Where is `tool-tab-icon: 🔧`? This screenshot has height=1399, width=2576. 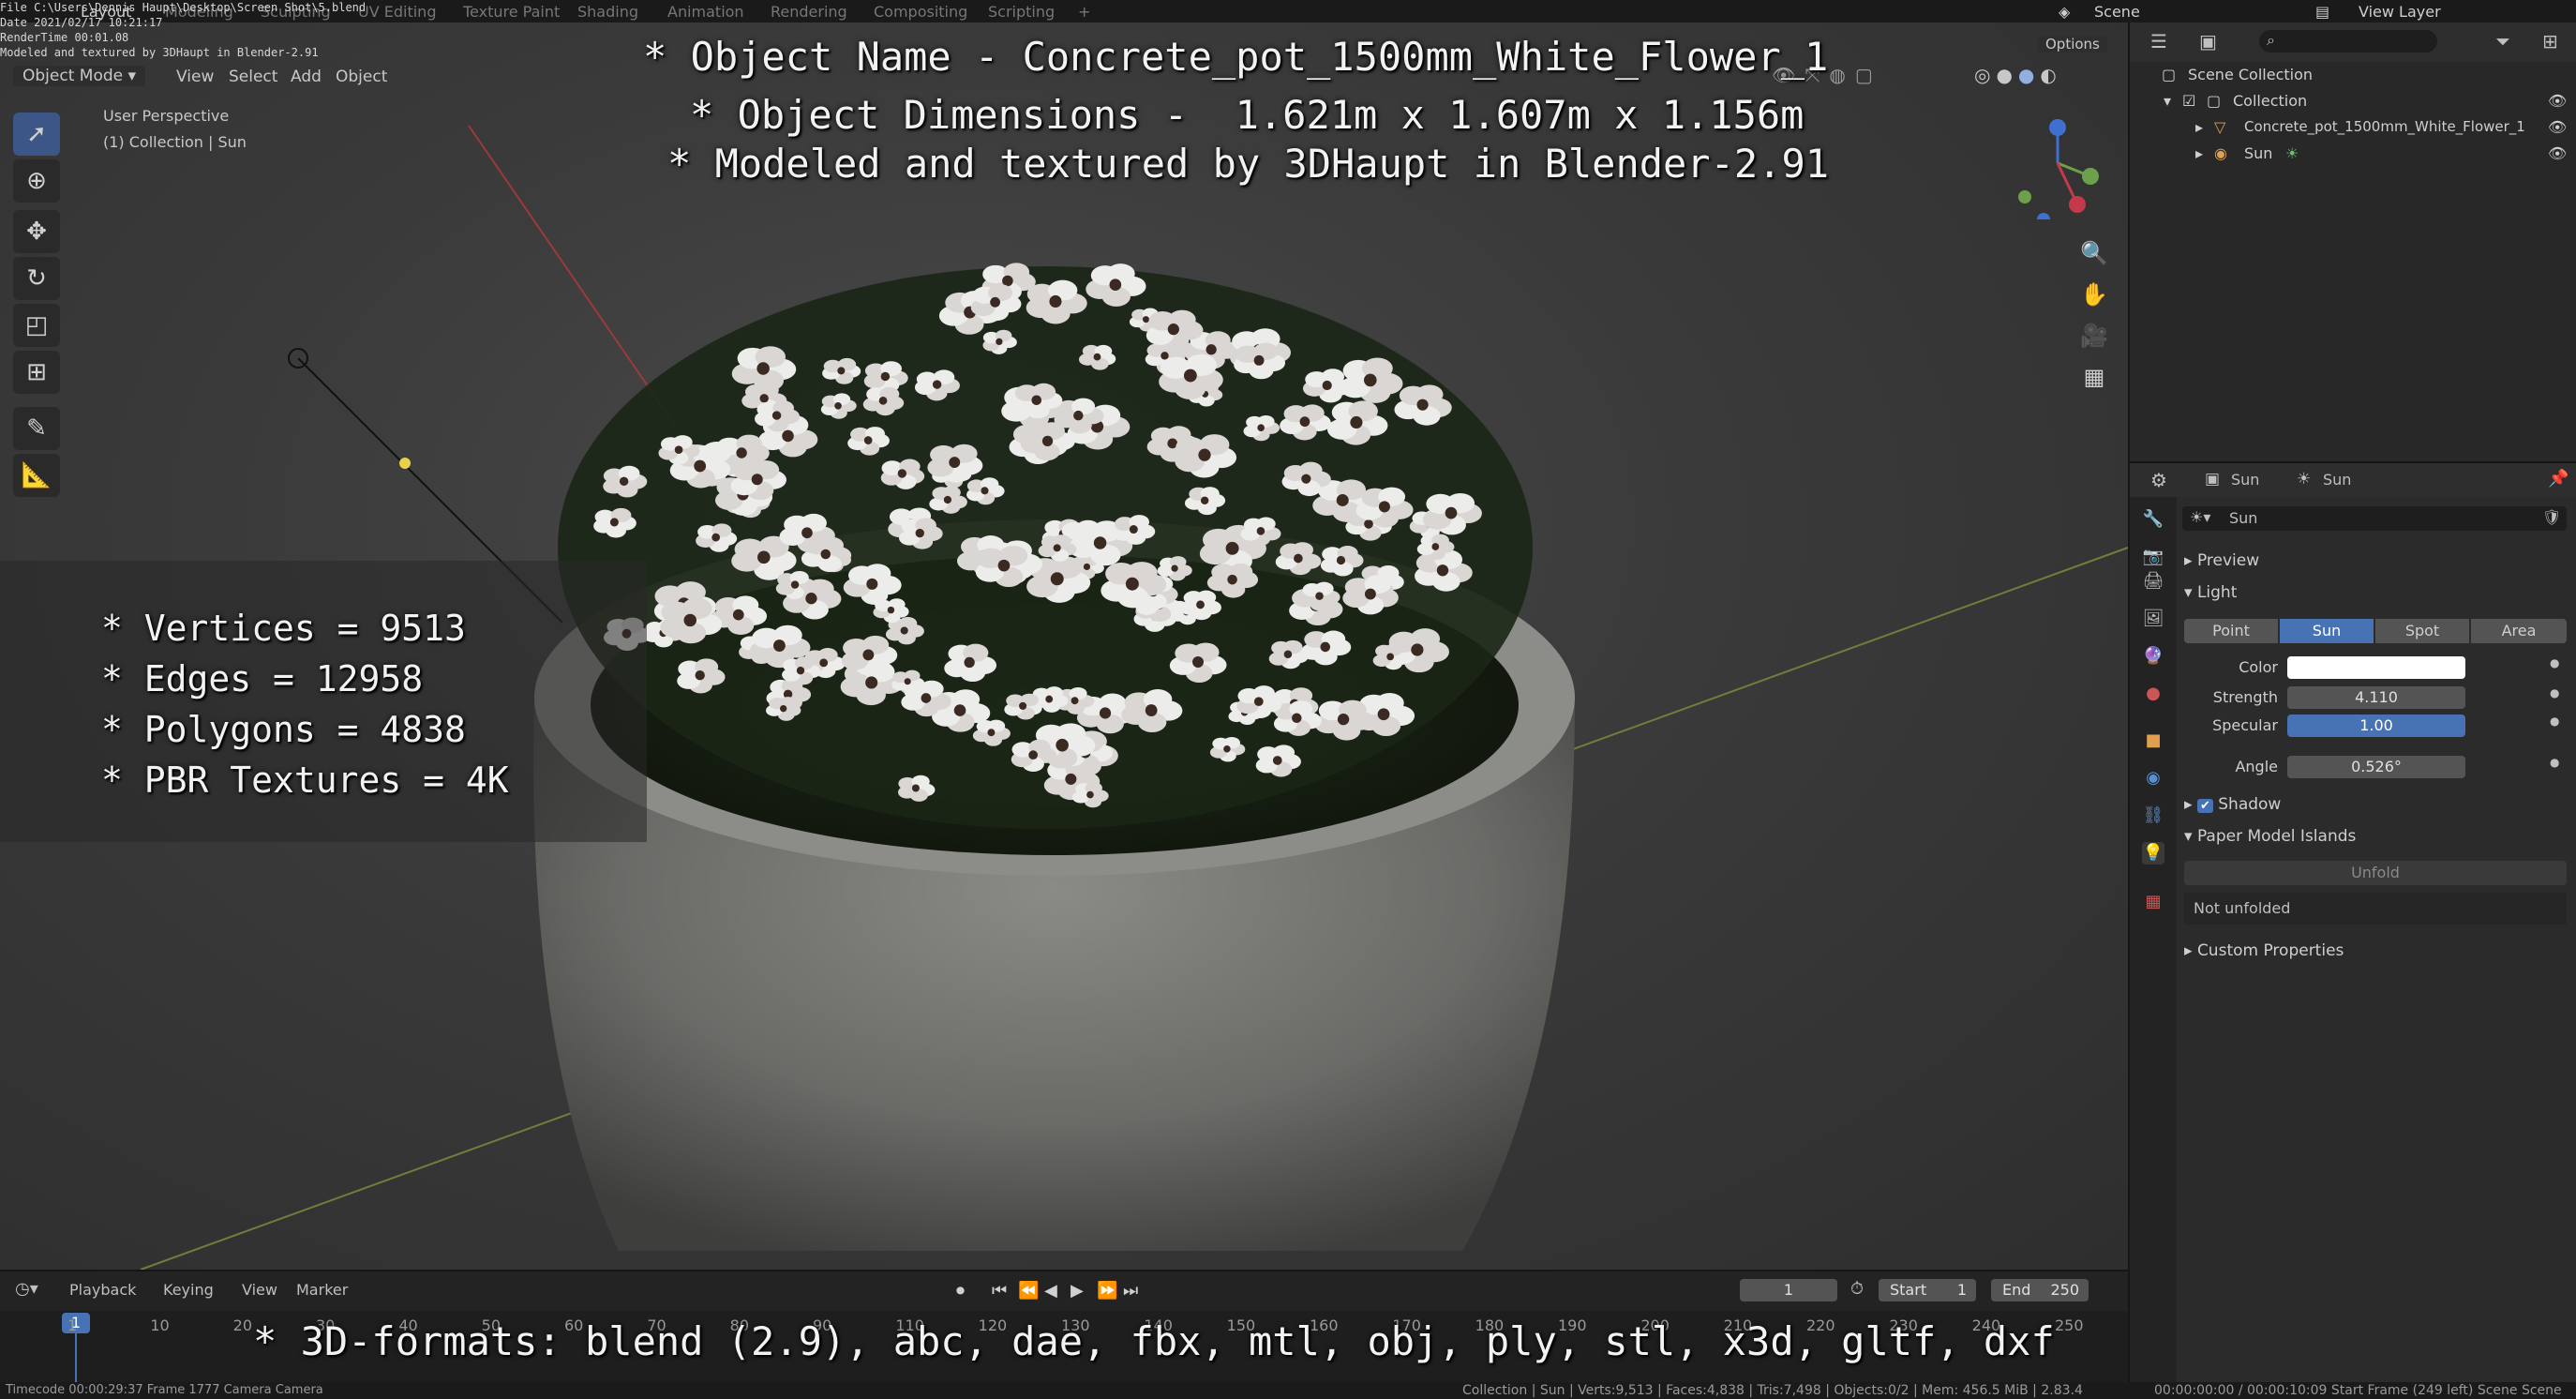
tool-tab-icon: 🔧 is located at coordinates (2153, 520).